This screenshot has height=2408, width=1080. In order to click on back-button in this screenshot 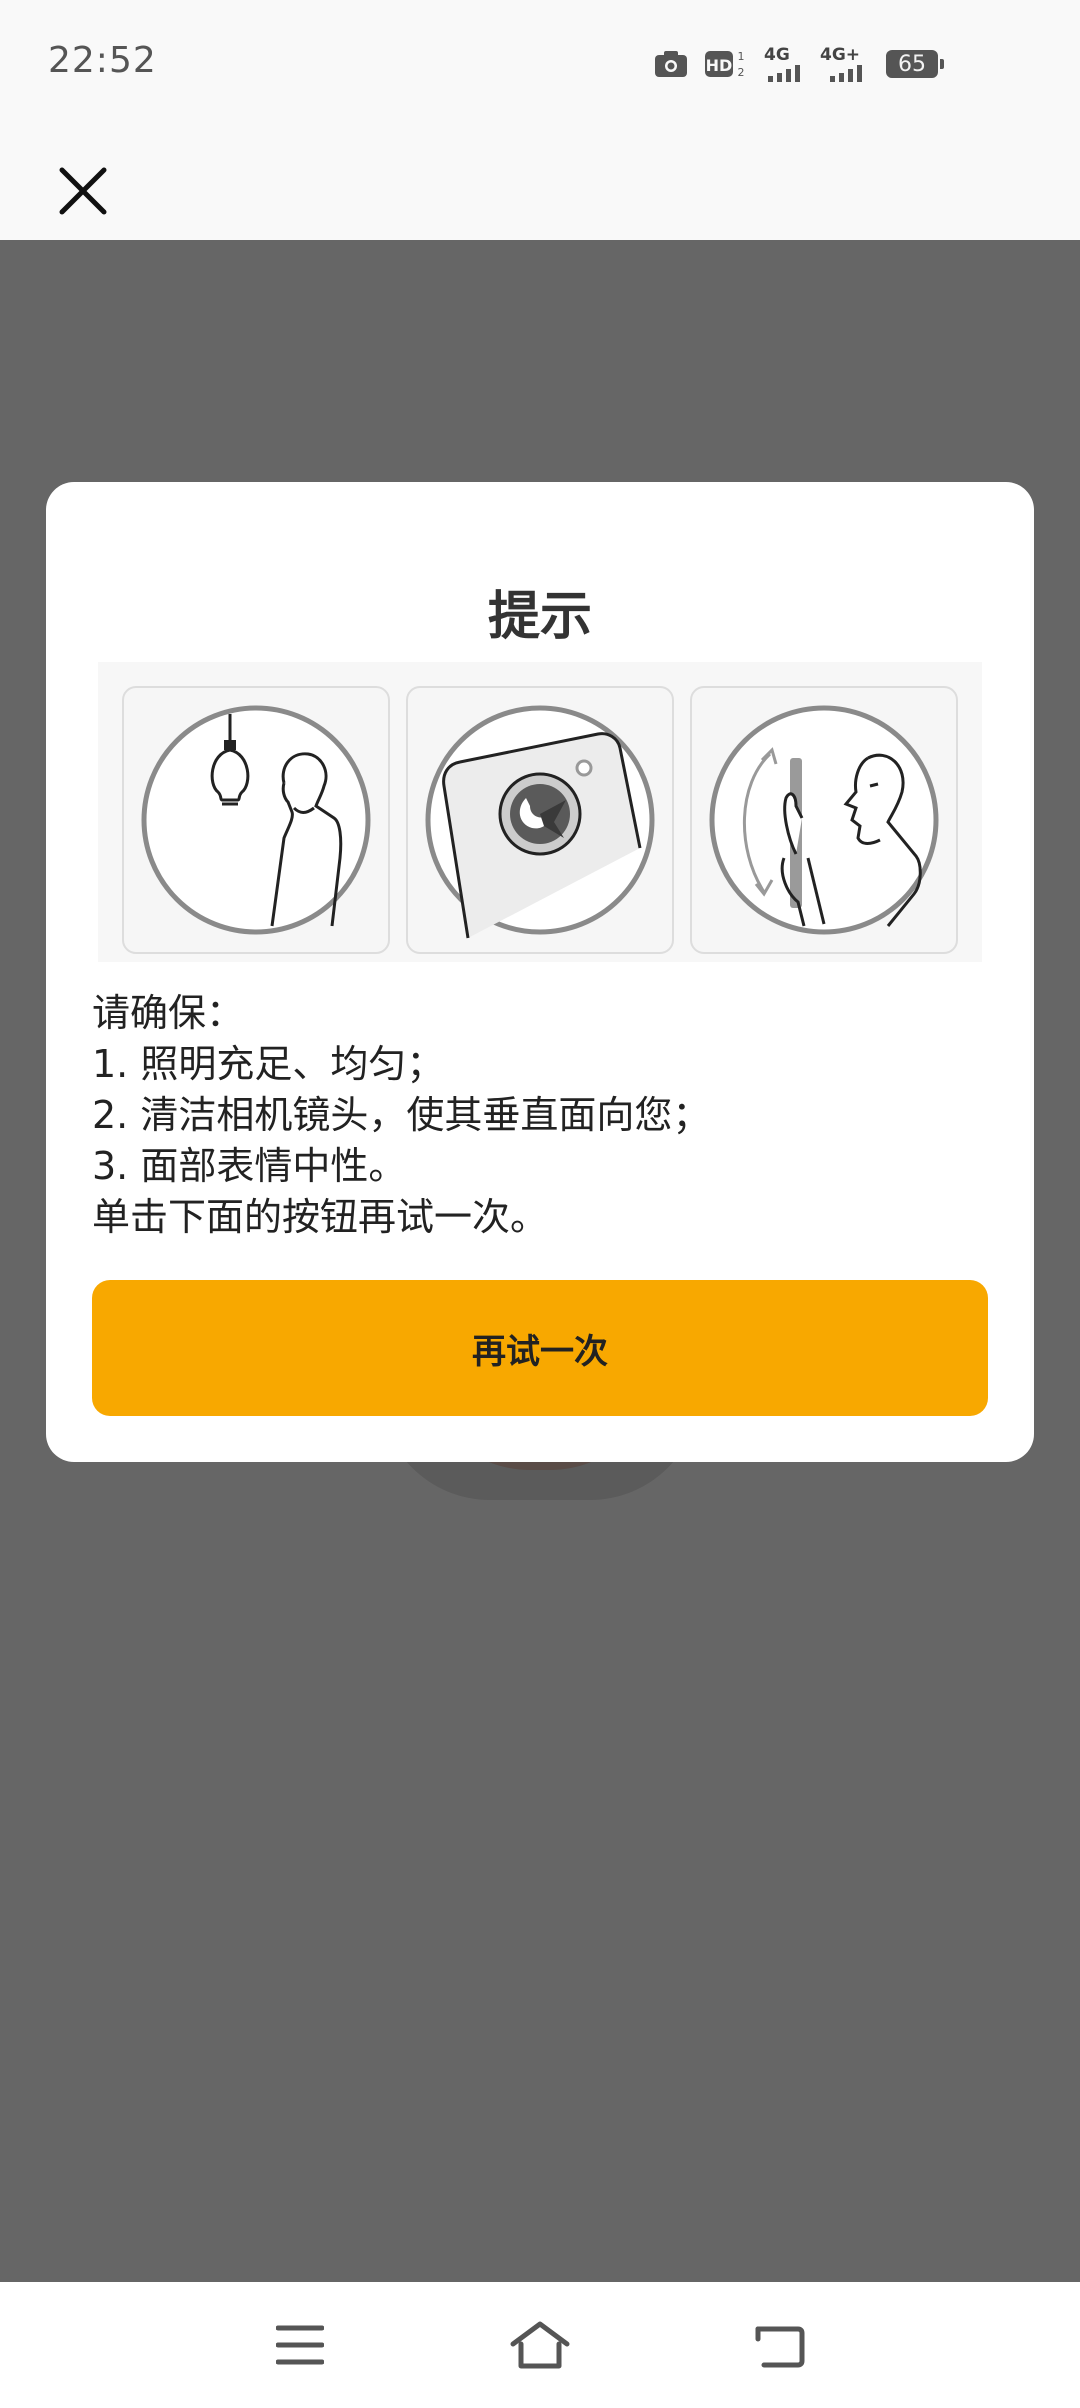, I will do `click(780, 2345)`.